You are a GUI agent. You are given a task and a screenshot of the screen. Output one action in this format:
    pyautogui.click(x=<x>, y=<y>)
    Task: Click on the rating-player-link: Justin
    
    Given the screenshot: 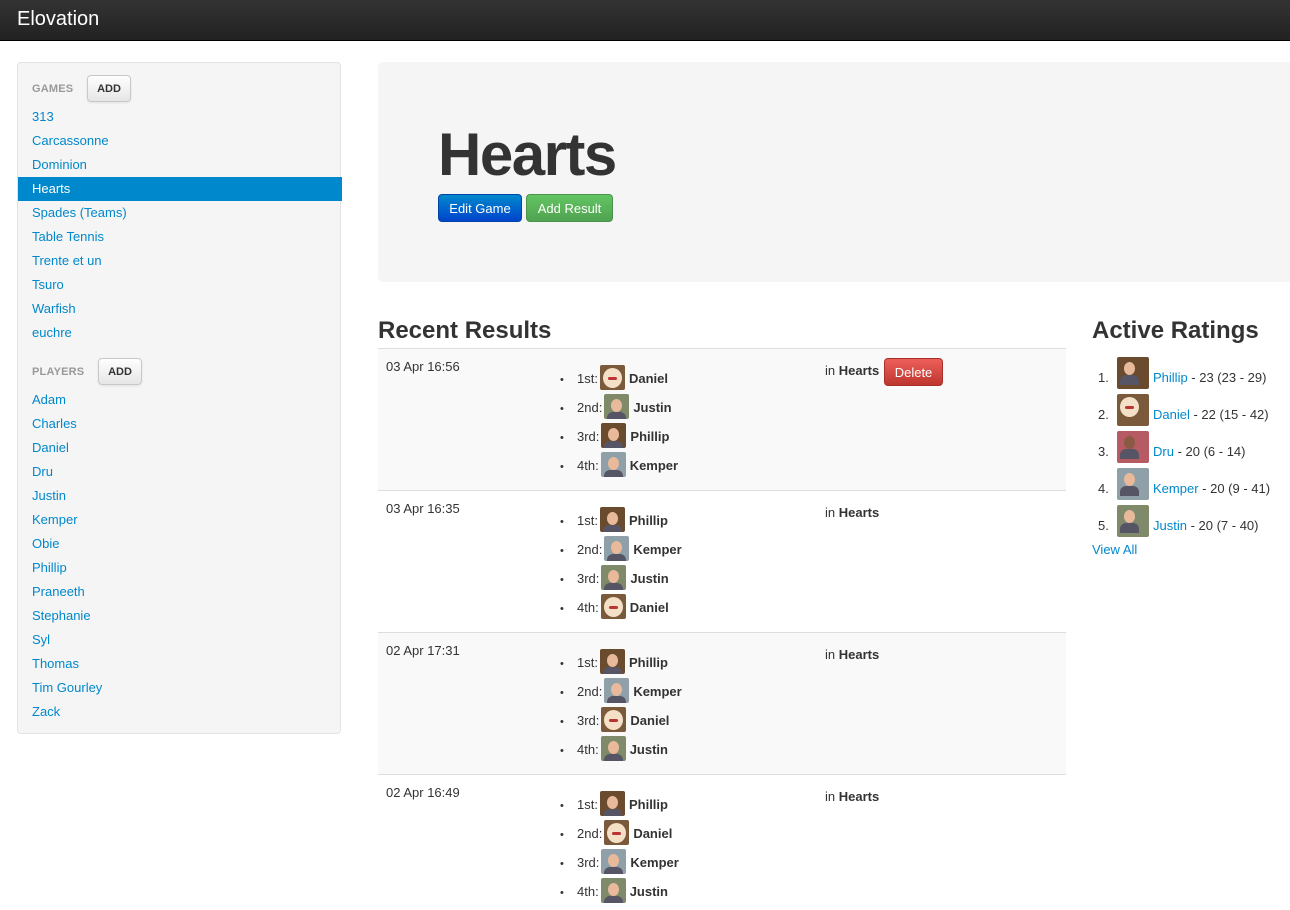 What is the action you would take?
    pyautogui.click(x=1170, y=525)
    